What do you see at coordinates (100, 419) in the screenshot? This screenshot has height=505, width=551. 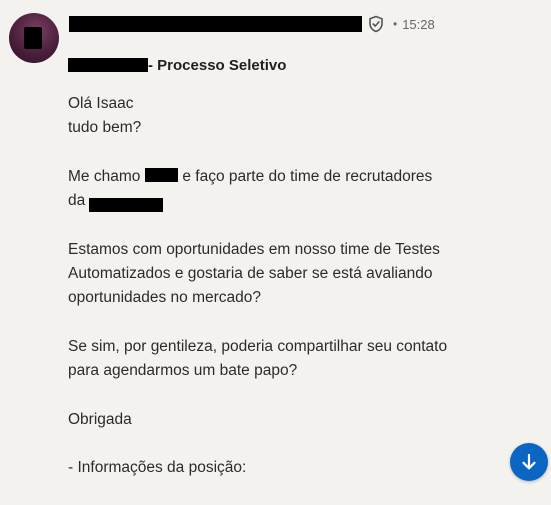 I see `sign-off: Obrigada` at bounding box center [100, 419].